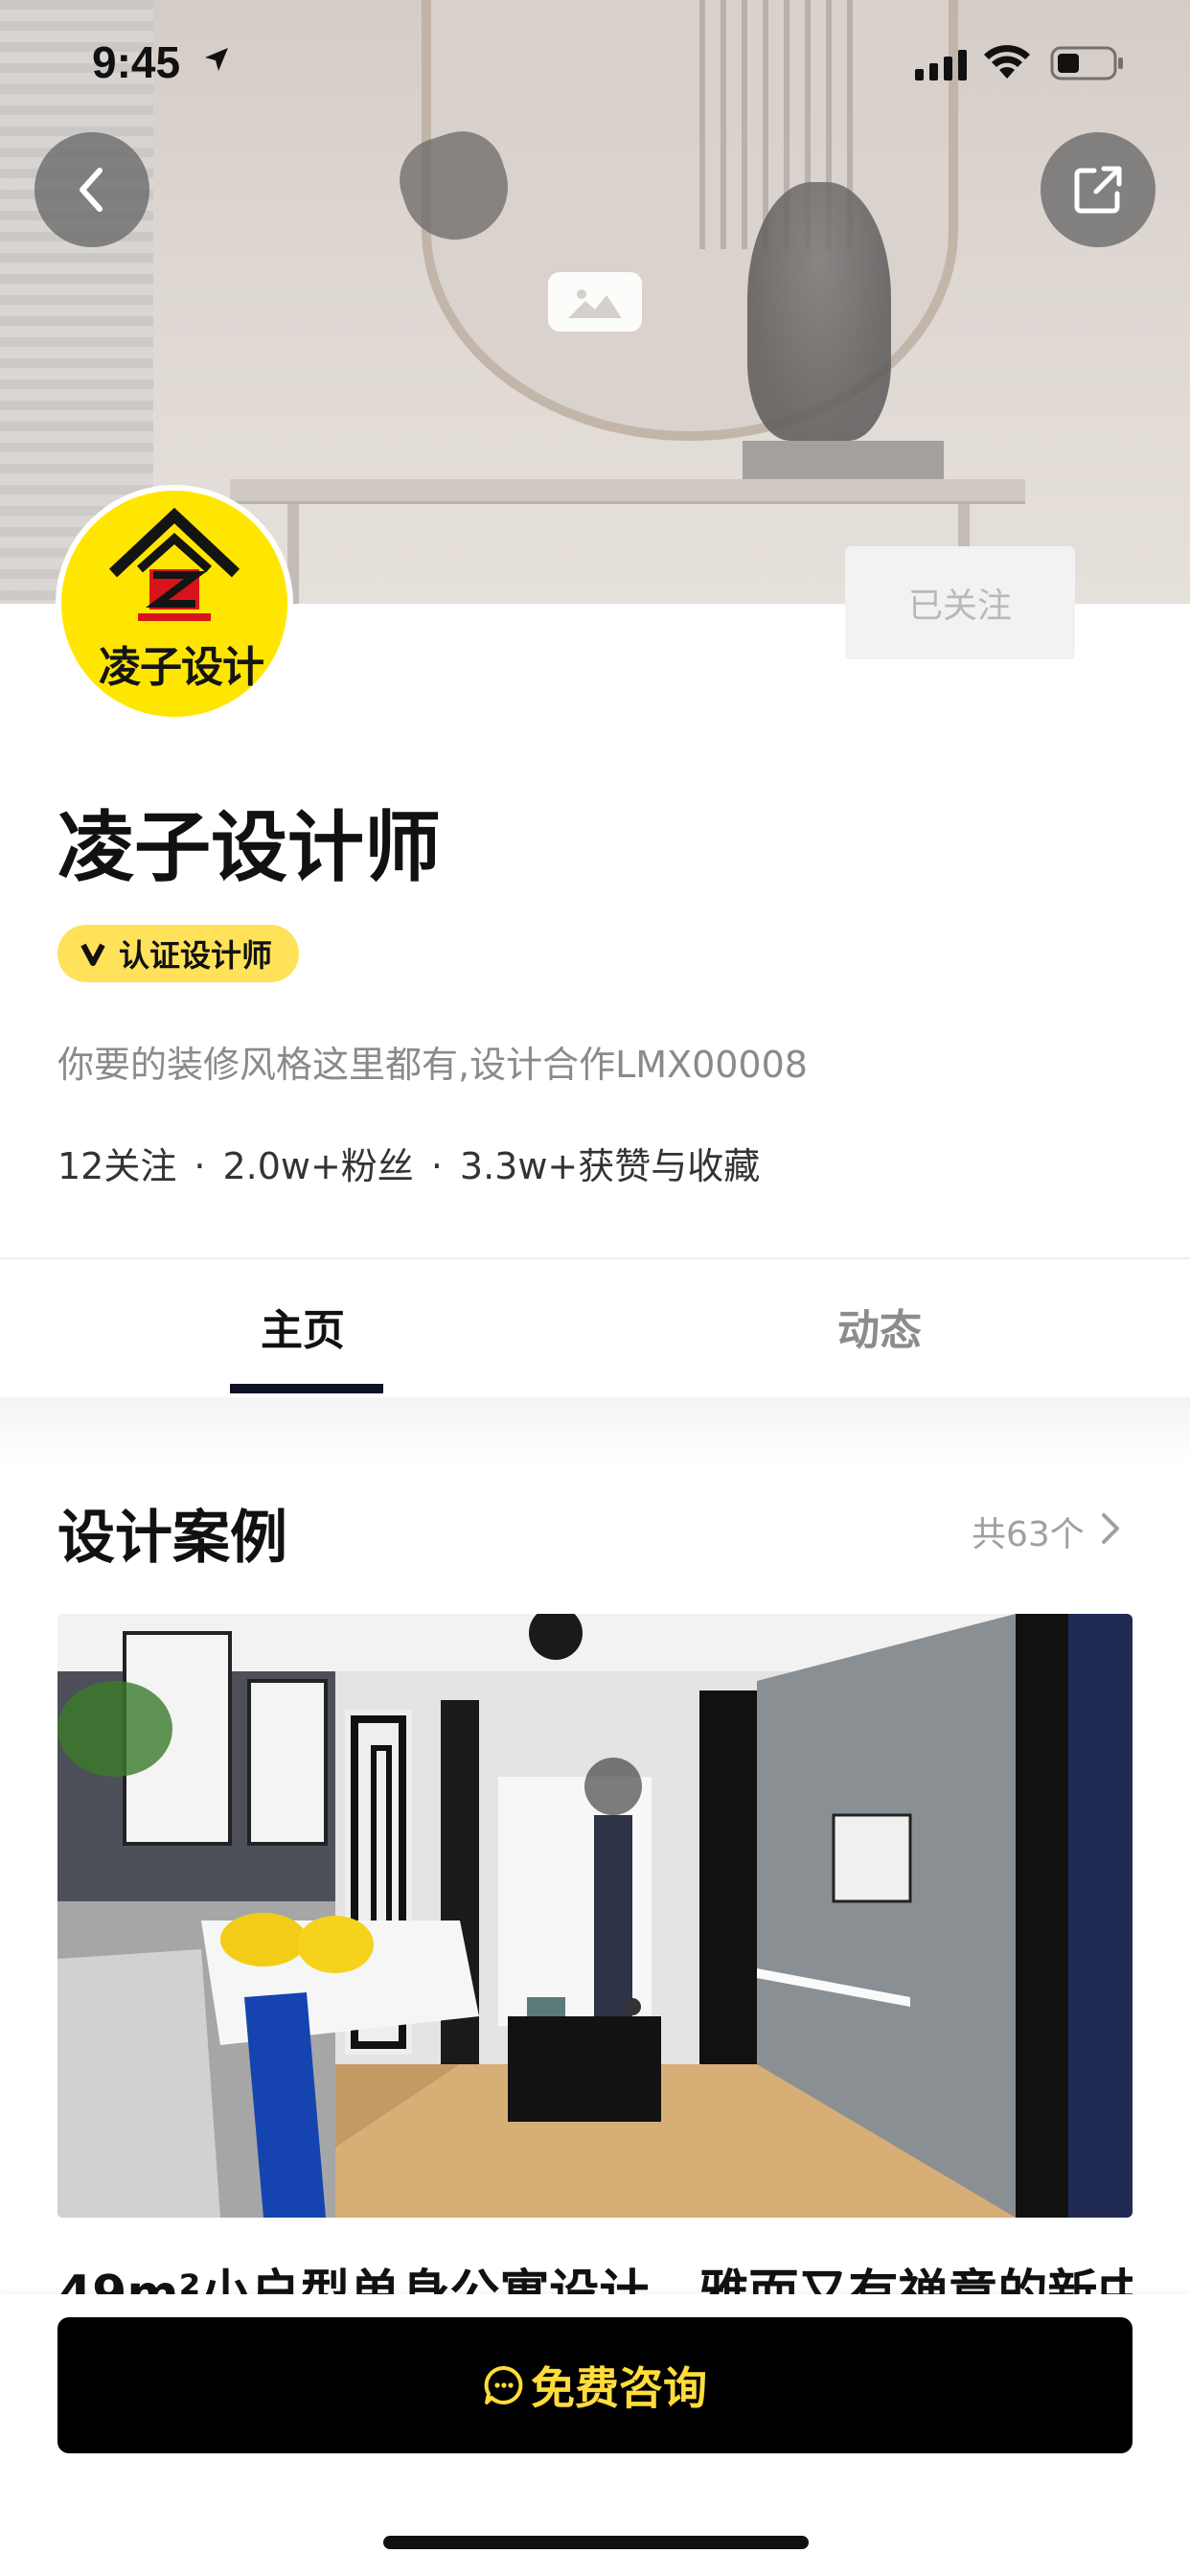  What do you see at coordinates (1029, 1531) in the screenshot?
I see `design-cases-count: 共63个` at bounding box center [1029, 1531].